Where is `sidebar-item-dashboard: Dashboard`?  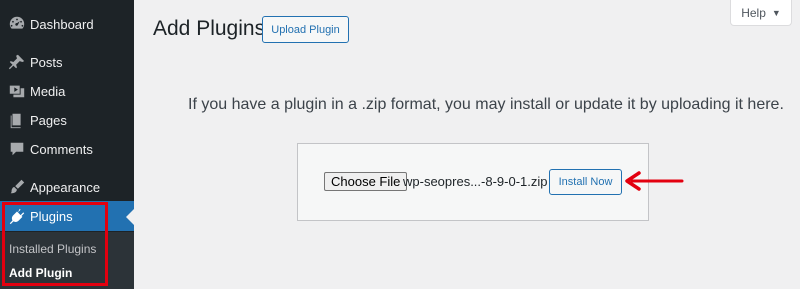
sidebar-item-dashboard: Dashboard is located at coordinates (67, 24).